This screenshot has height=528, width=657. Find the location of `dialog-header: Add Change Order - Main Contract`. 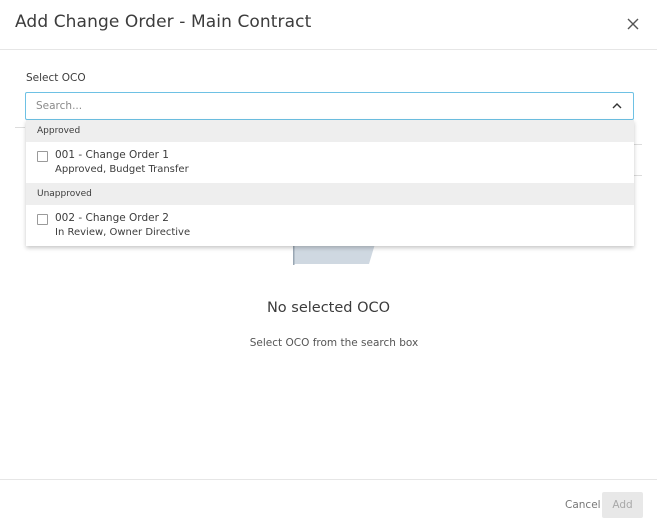

dialog-header: Add Change Order - Main Contract is located at coordinates (328, 25).